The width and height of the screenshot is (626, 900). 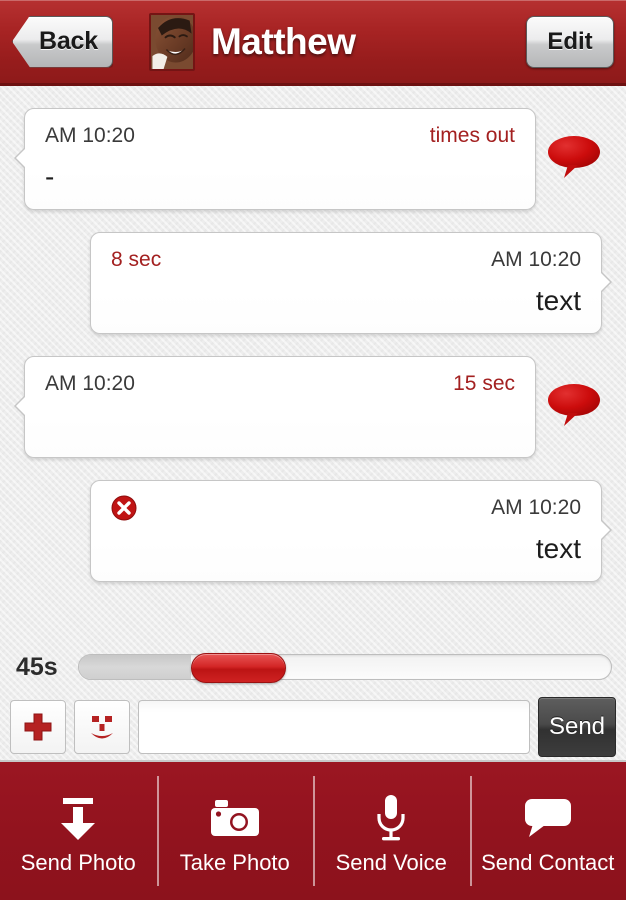 What do you see at coordinates (334, 727) in the screenshot?
I see `message-input` at bounding box center [334, 727].